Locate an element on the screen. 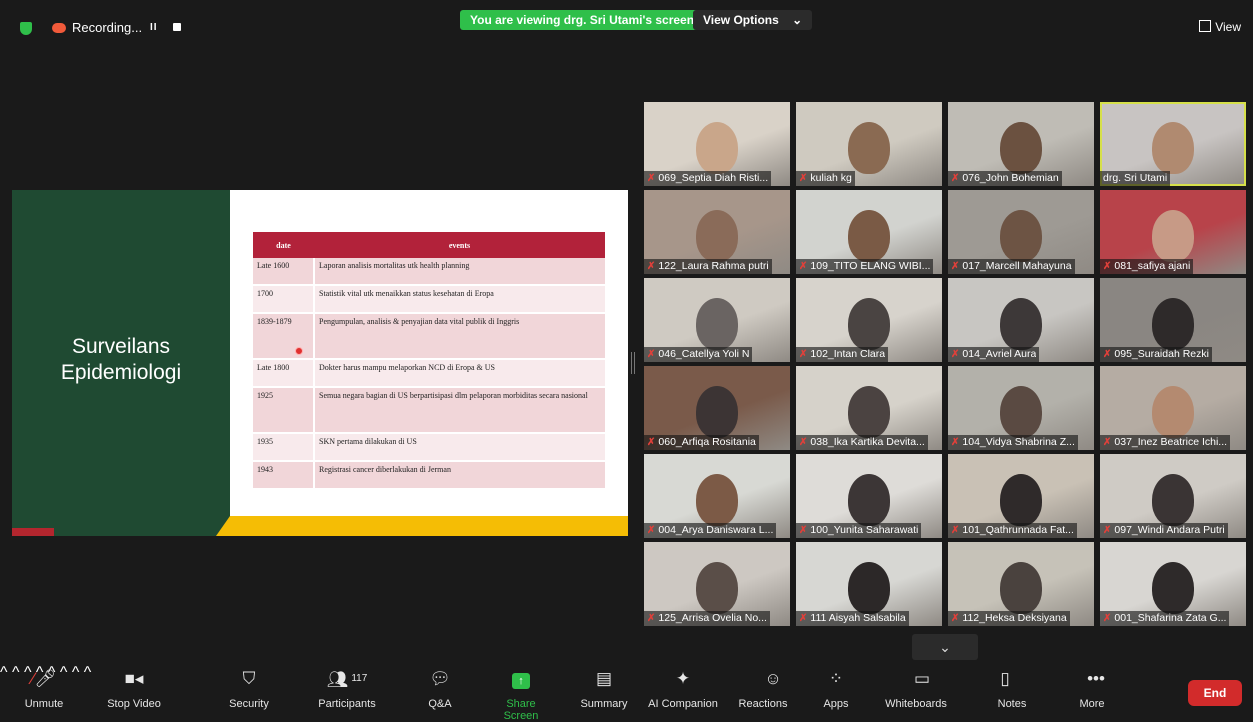 Image resolution: width=1253 pixels, height=722 pixels. participant-name-label: ✗ 017_Marcell Mahayuna is located at coordinates (1011, 266).